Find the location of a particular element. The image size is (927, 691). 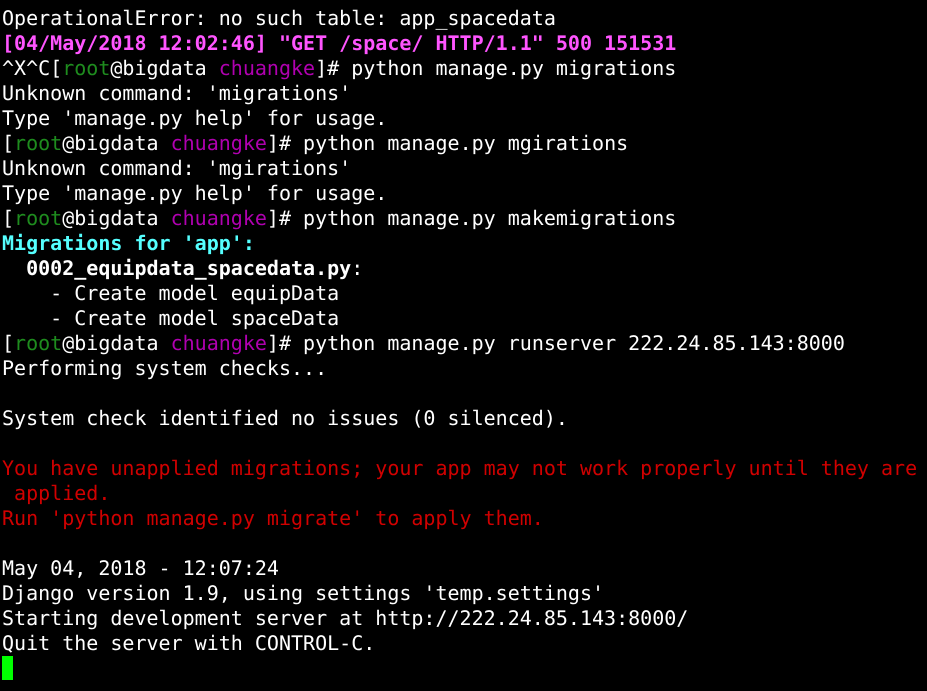

terminal-text: Starting development server at http://222.24.85.143:8000/ is located at coordinates (345, 618).